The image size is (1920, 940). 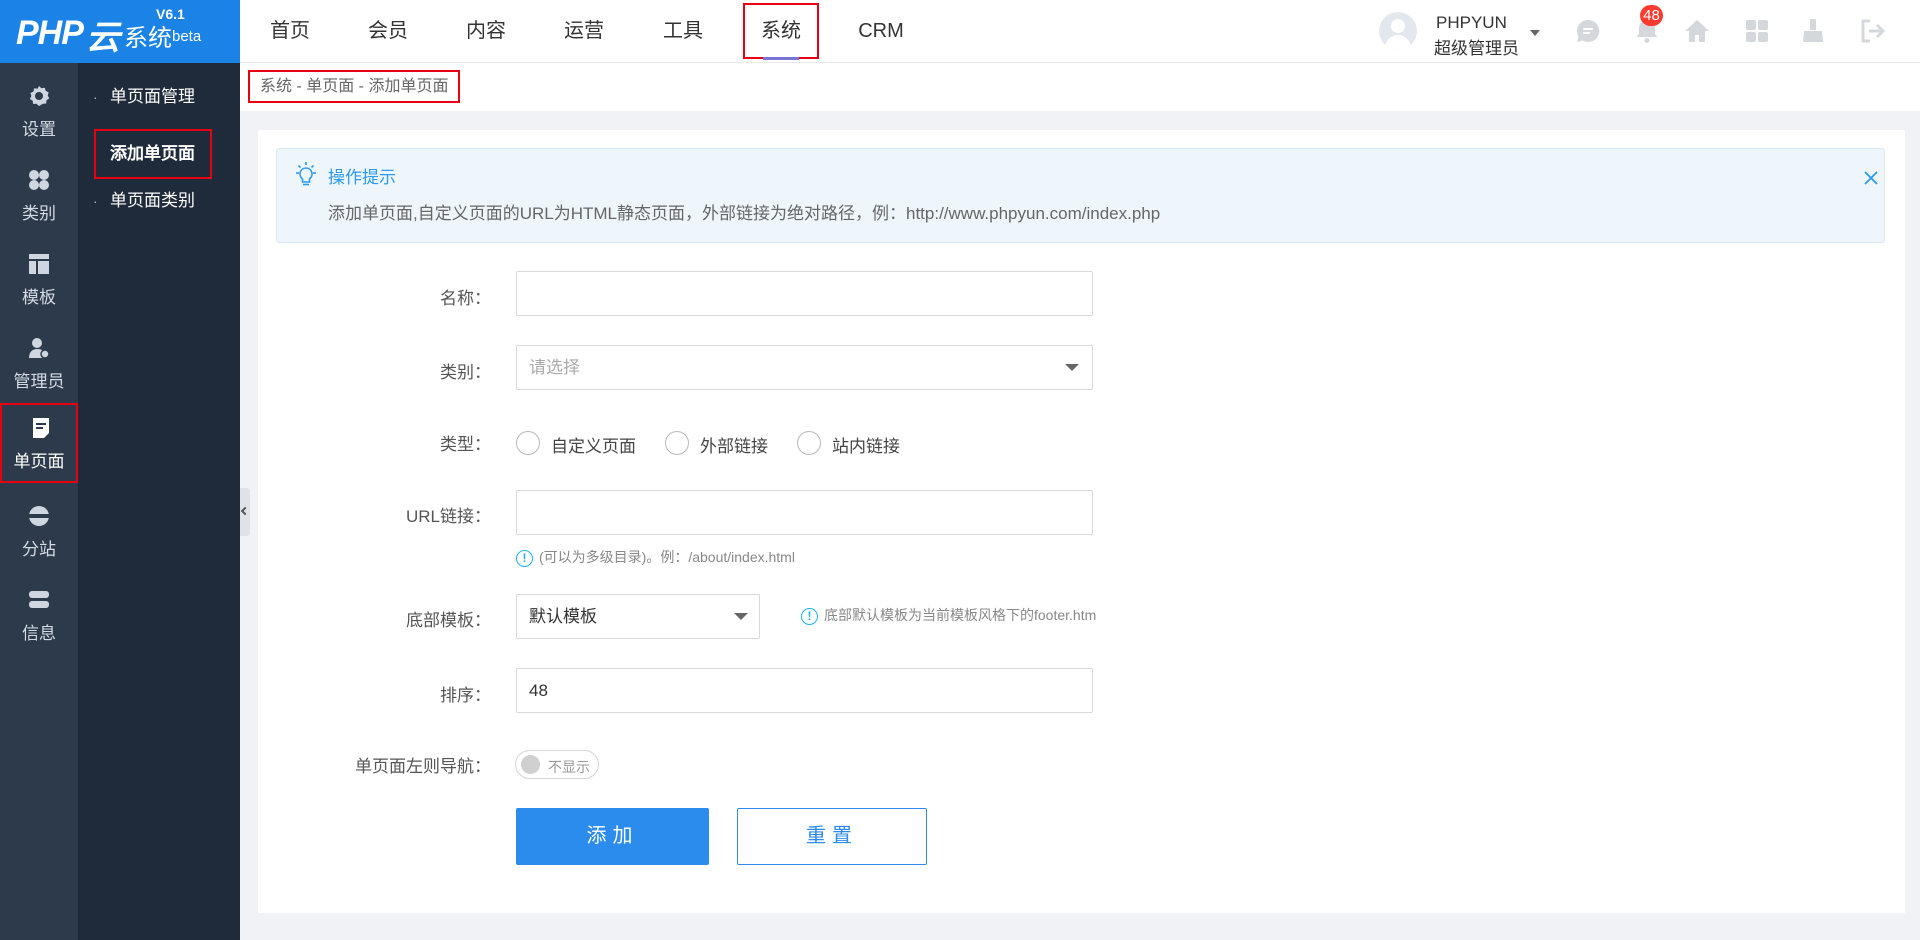 I want to click on sidebar-label-category: 类别, so click(x=39, y=213).